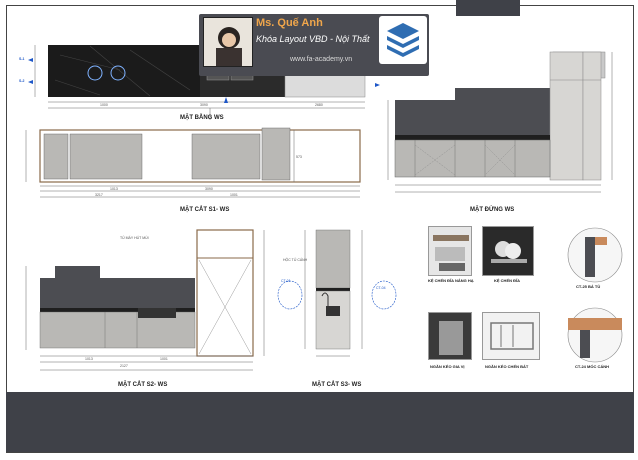  I want to click on catalog-photo-dish-lift, so click(450, 251).